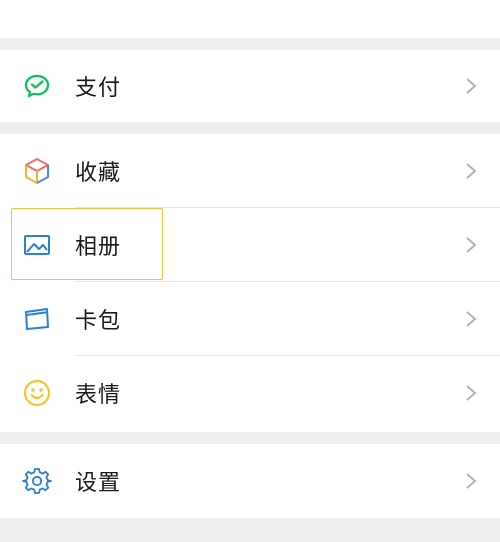 The height and width of the screenshot is (542, 500). I want to click on menu-item-settings: 设置, so click(250, 481).